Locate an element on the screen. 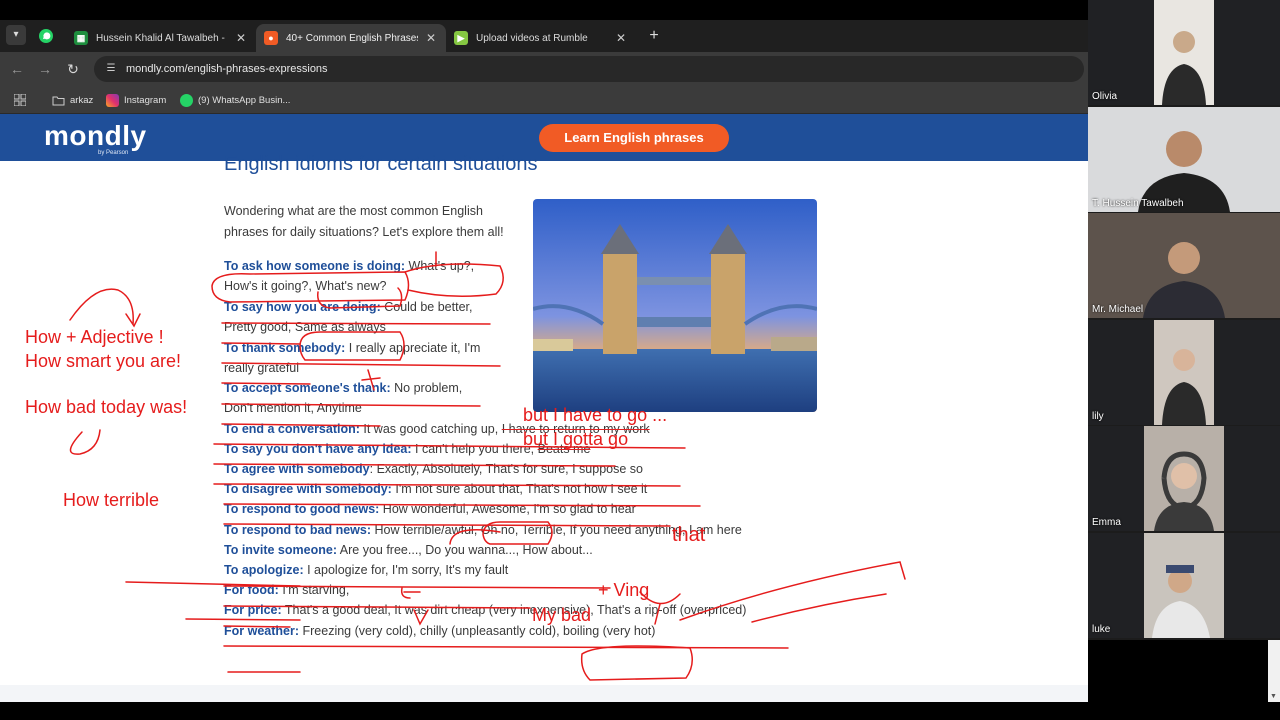  site-info-icon: ☰ is located at coordinates (111, 69).